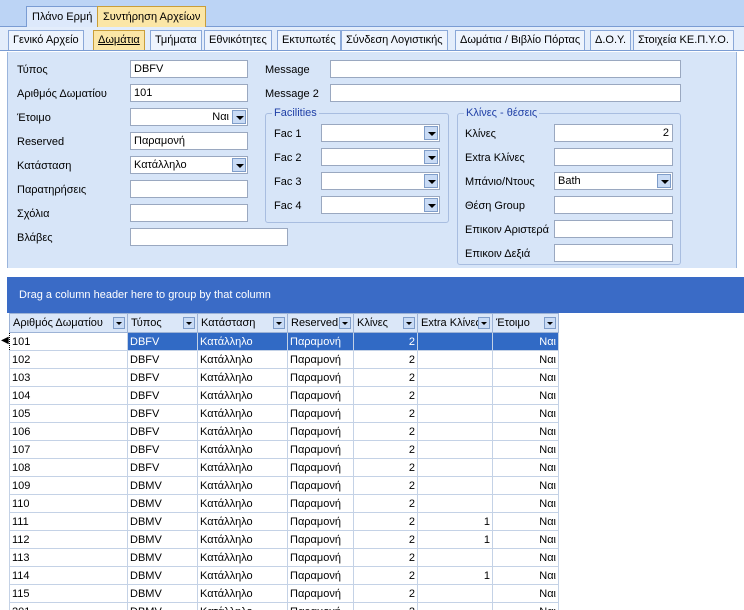 This screenshot has width=744, height=610. Describe the element at coordinates (520, 40) in the screenshot. I see `tab-rooms-door-book: Δωμάτια / Βιβλίο Πόρτας` at that location.